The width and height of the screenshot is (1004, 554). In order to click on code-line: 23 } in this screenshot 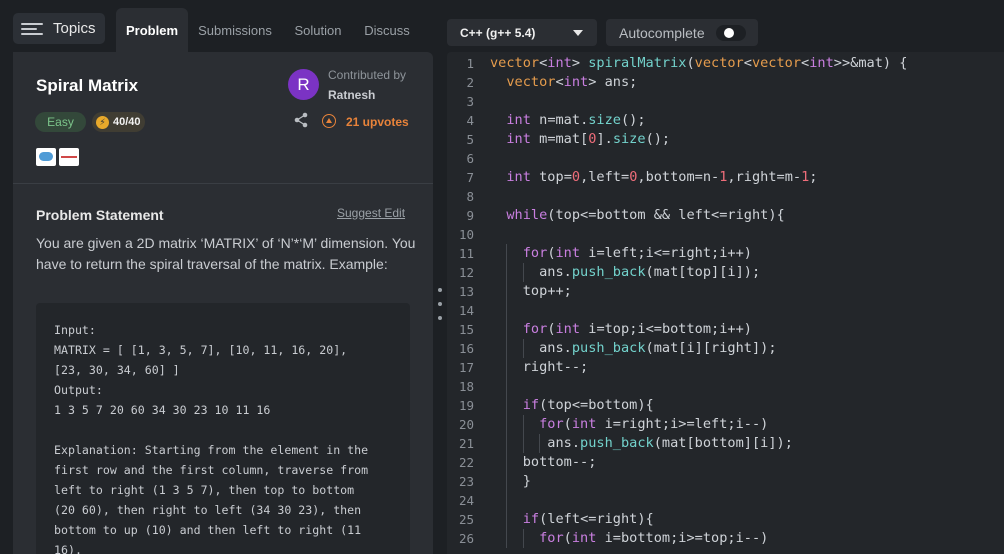, I will do `click(725, 481)`.